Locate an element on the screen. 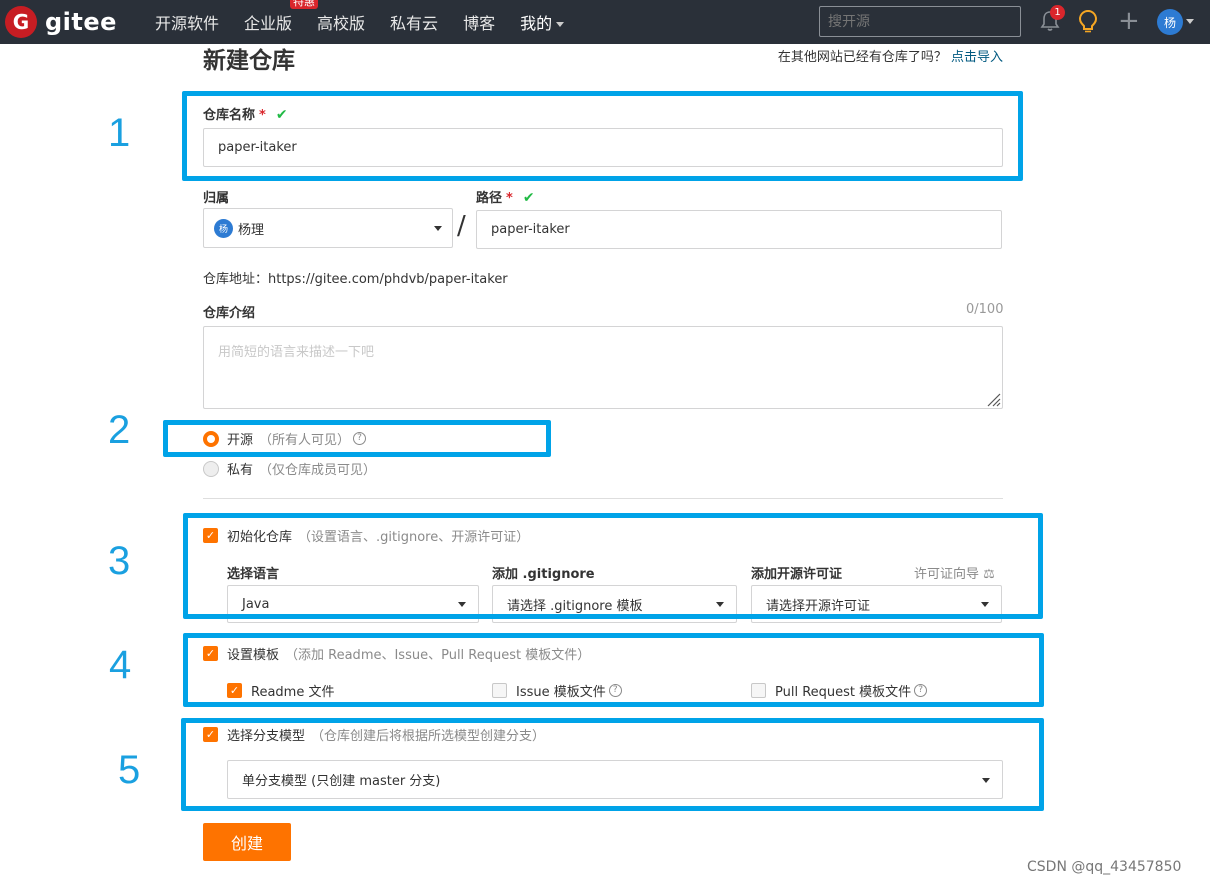  path-label: 路径 * ✔ is located at coordinates (505, 196).